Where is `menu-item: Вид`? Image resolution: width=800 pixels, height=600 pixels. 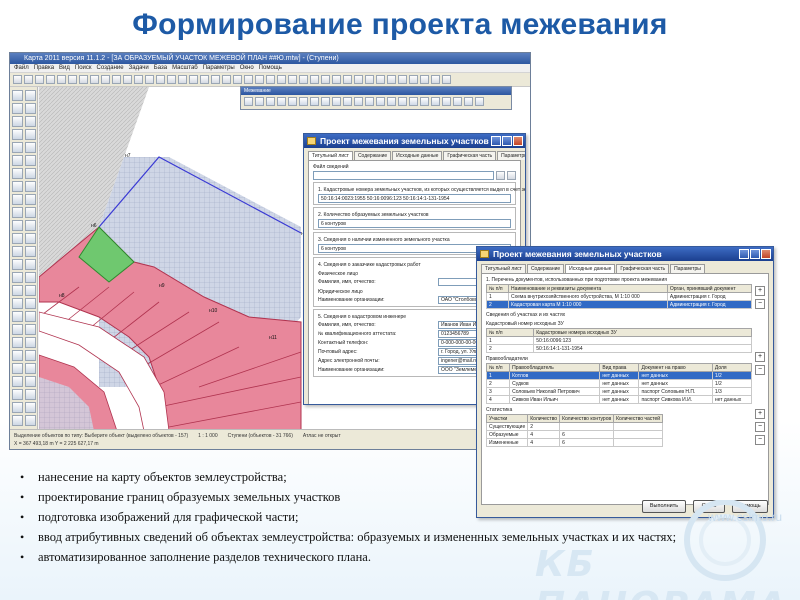
menu-item: Вид is located at coordinates (64, 68).